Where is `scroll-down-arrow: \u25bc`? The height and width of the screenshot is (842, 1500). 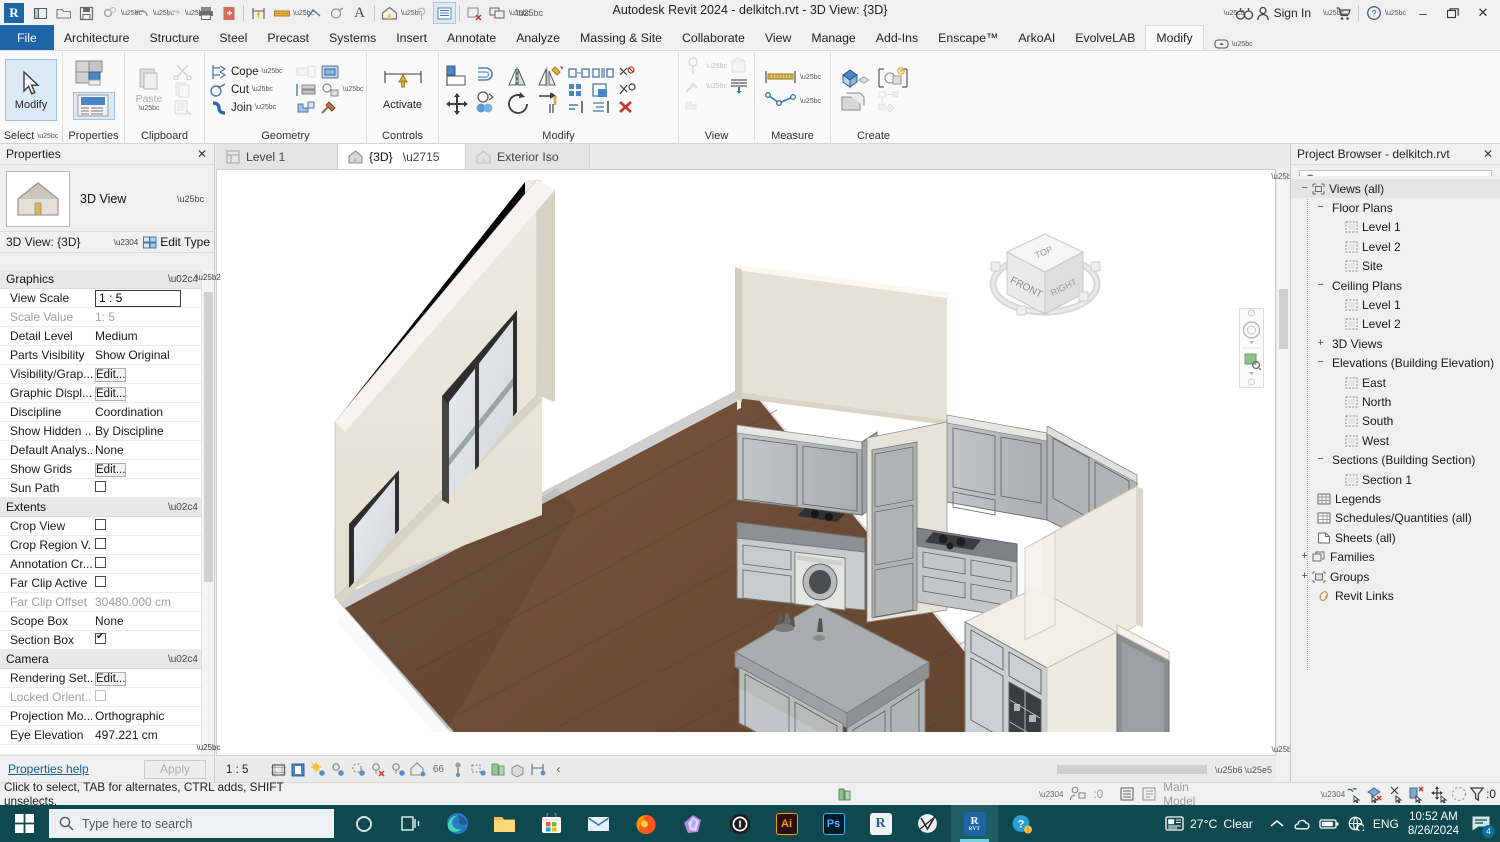 scroll-down-arrow: \u25bc is located at coordinates (1283, 749).